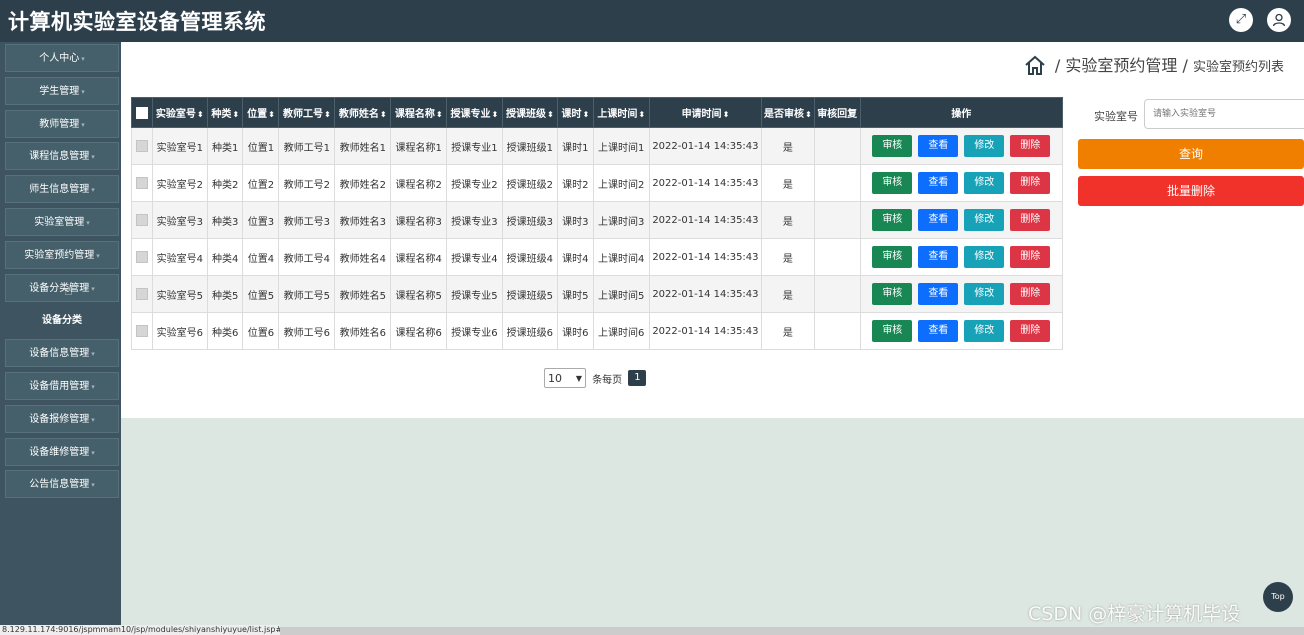 The width and height of the screenshot is (1304, 635). Describe the element at coordinates (180, 112) in the screenshot. I see `column-header: 实验室号⬍` at that location.